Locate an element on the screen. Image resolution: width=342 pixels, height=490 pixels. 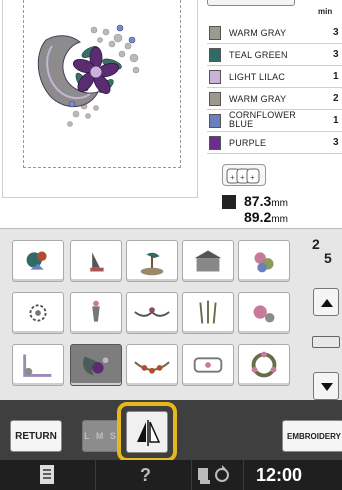
thread-list-header is located at coordinates (251, 3).